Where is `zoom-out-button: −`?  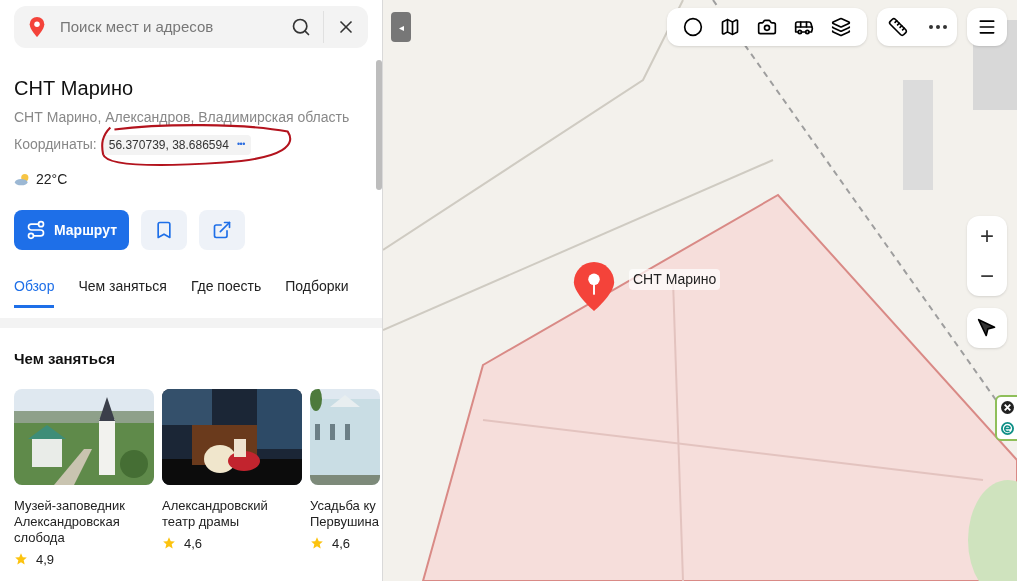
zoom-out-button: − is located at coordinates (987, 276).